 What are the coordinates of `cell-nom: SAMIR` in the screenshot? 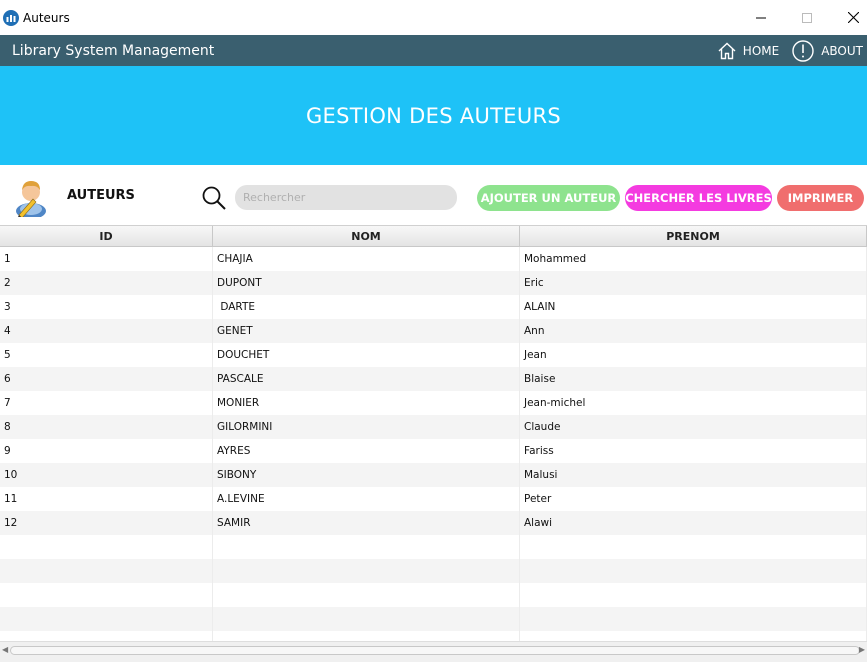 It's located at (366, 523).